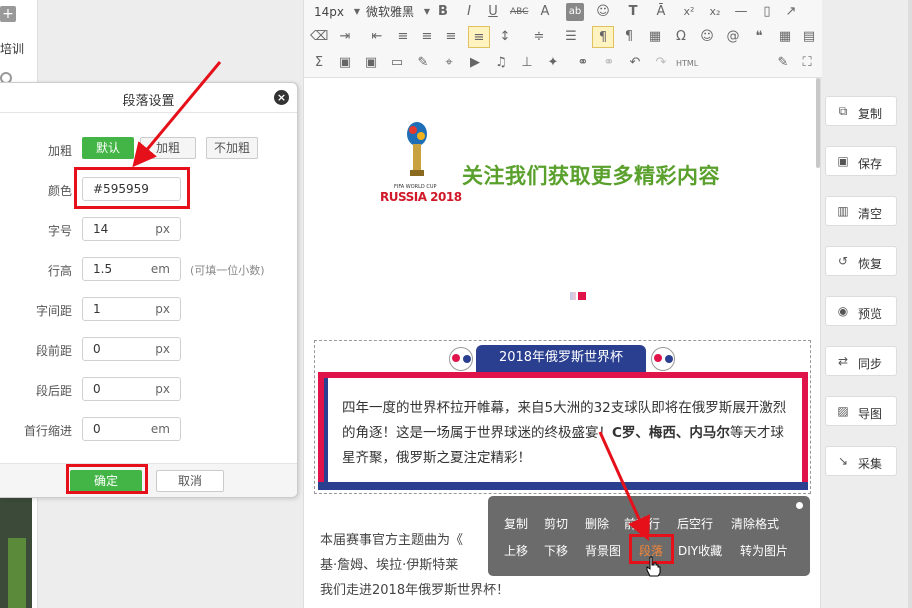  I want to click on table-icon: ▦, so click(655, 37).